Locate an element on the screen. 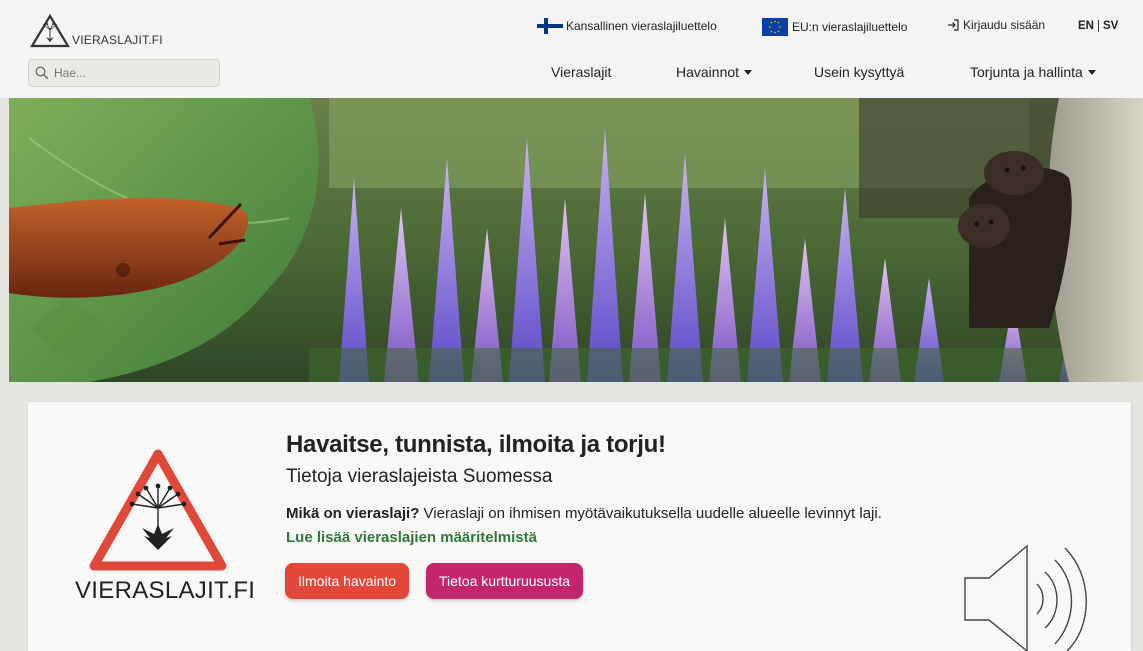 Image resolution: width=1143 pixels, height=651 pixels. nav-item-label: Usein kysyttyä is located at coordinates (859, 72).